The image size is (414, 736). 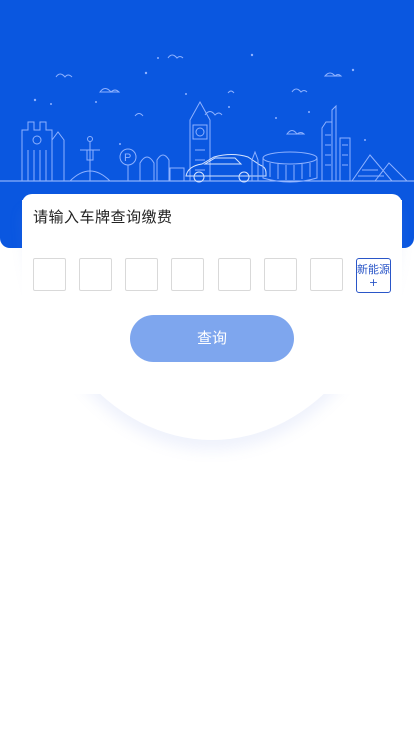 What do you see at coordinates (373, 269) in the screenshot?
I see `new-energy-label: 新能源` at bounding box center [373, 269].